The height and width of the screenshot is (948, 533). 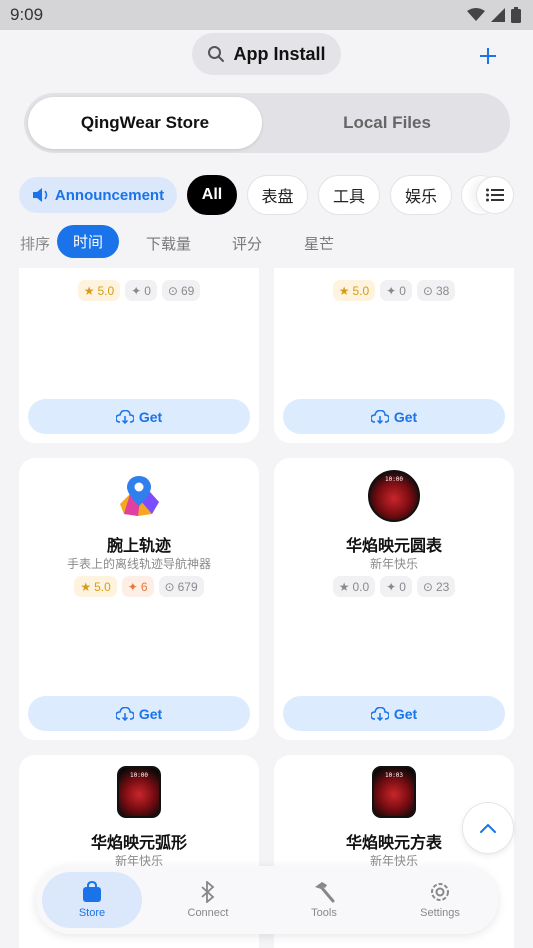 I want to click on rating-badge: ★ 0.0, so click(x=354, y=586).